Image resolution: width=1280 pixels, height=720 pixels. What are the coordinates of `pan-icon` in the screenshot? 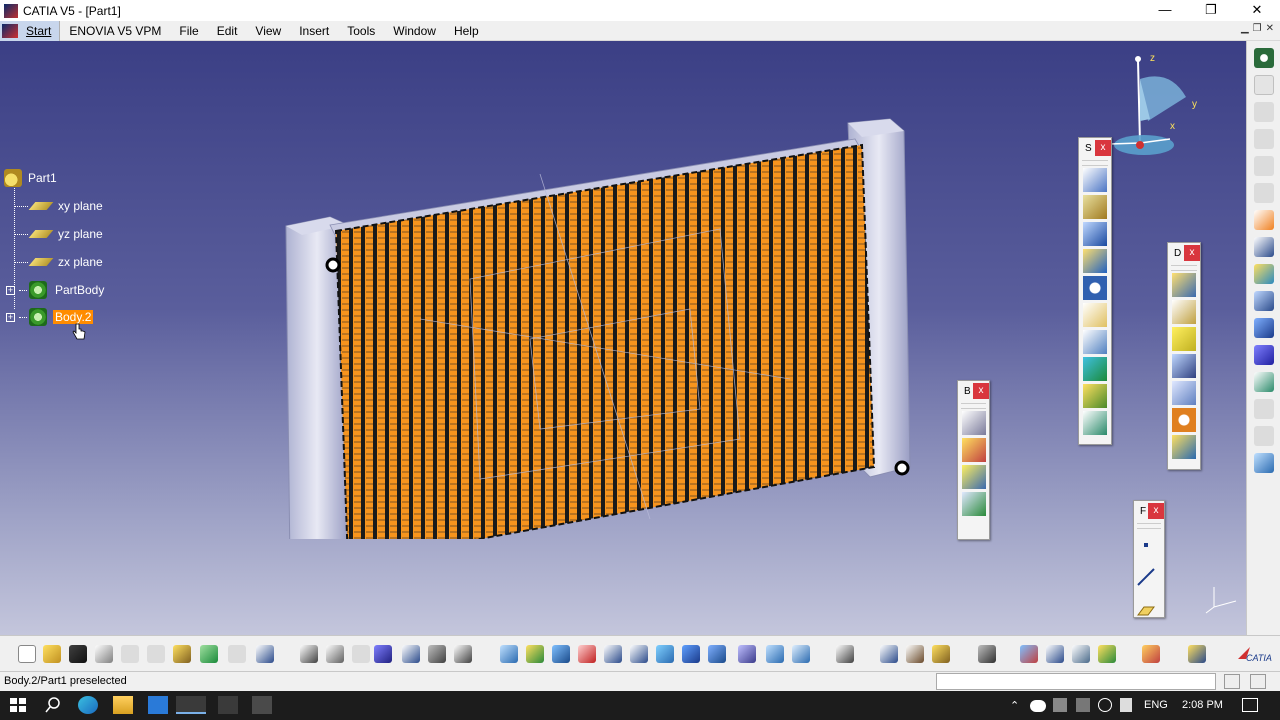 It's located at (561, 654).